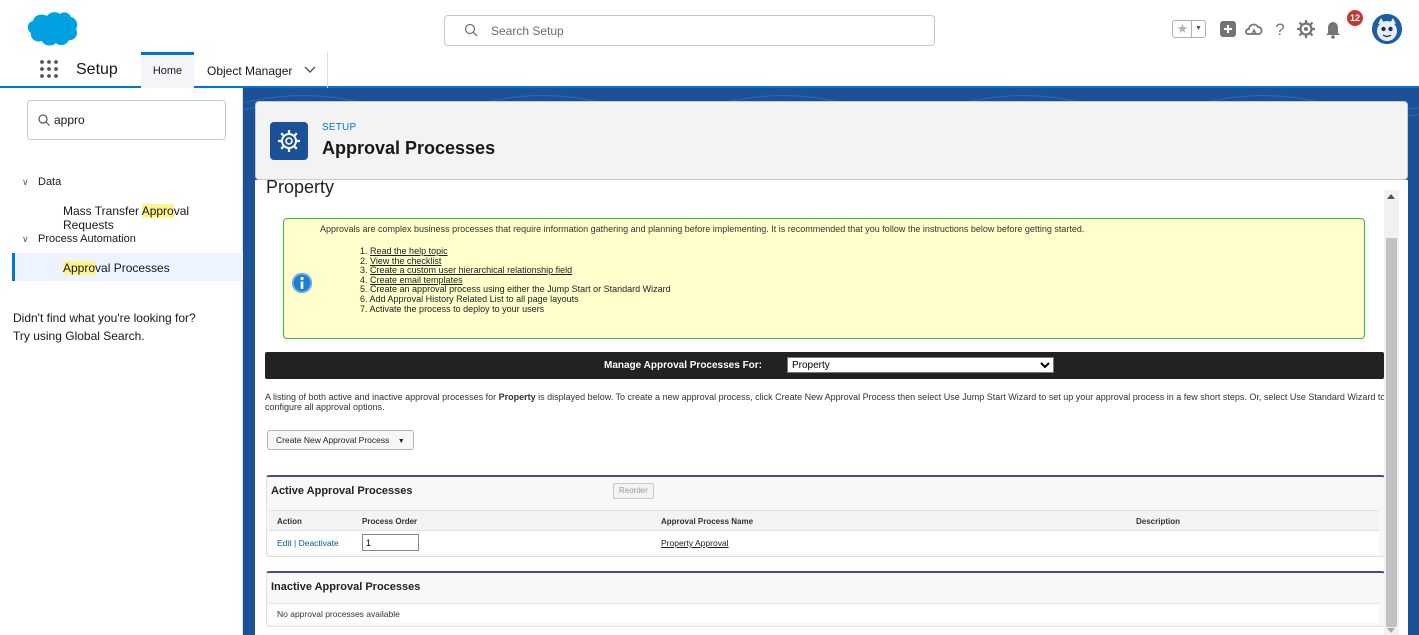 The image size is (1419, 635). What do you see at coordinates (390, 542) in the screenshot?
I see `process-order-input` at bounding box center [390, 542].